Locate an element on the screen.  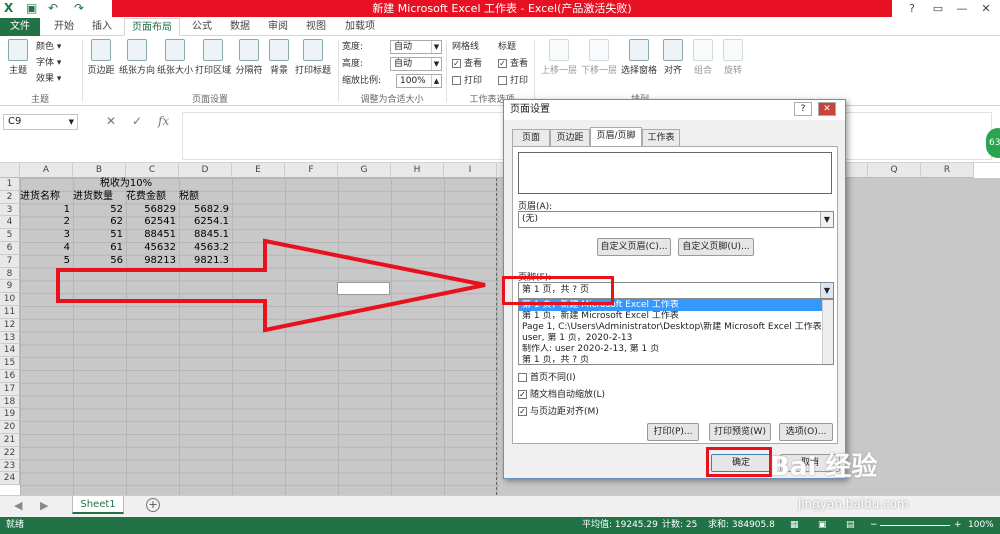
list-scrollbar is located at coordinates (827, 332).